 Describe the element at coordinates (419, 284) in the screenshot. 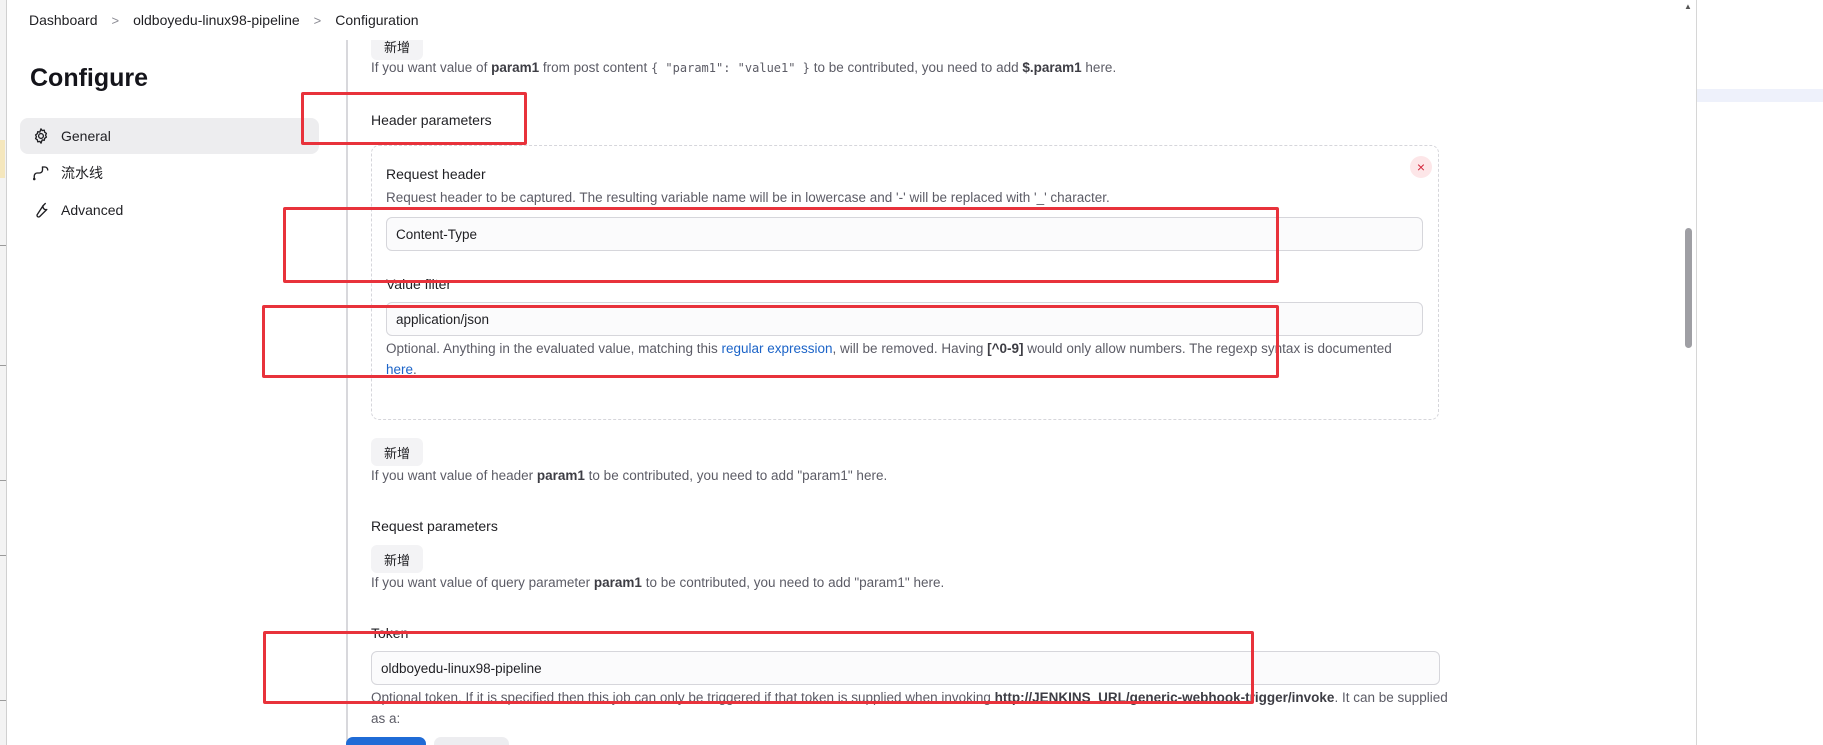

I see `value-filter-label: Value filter` at that location.